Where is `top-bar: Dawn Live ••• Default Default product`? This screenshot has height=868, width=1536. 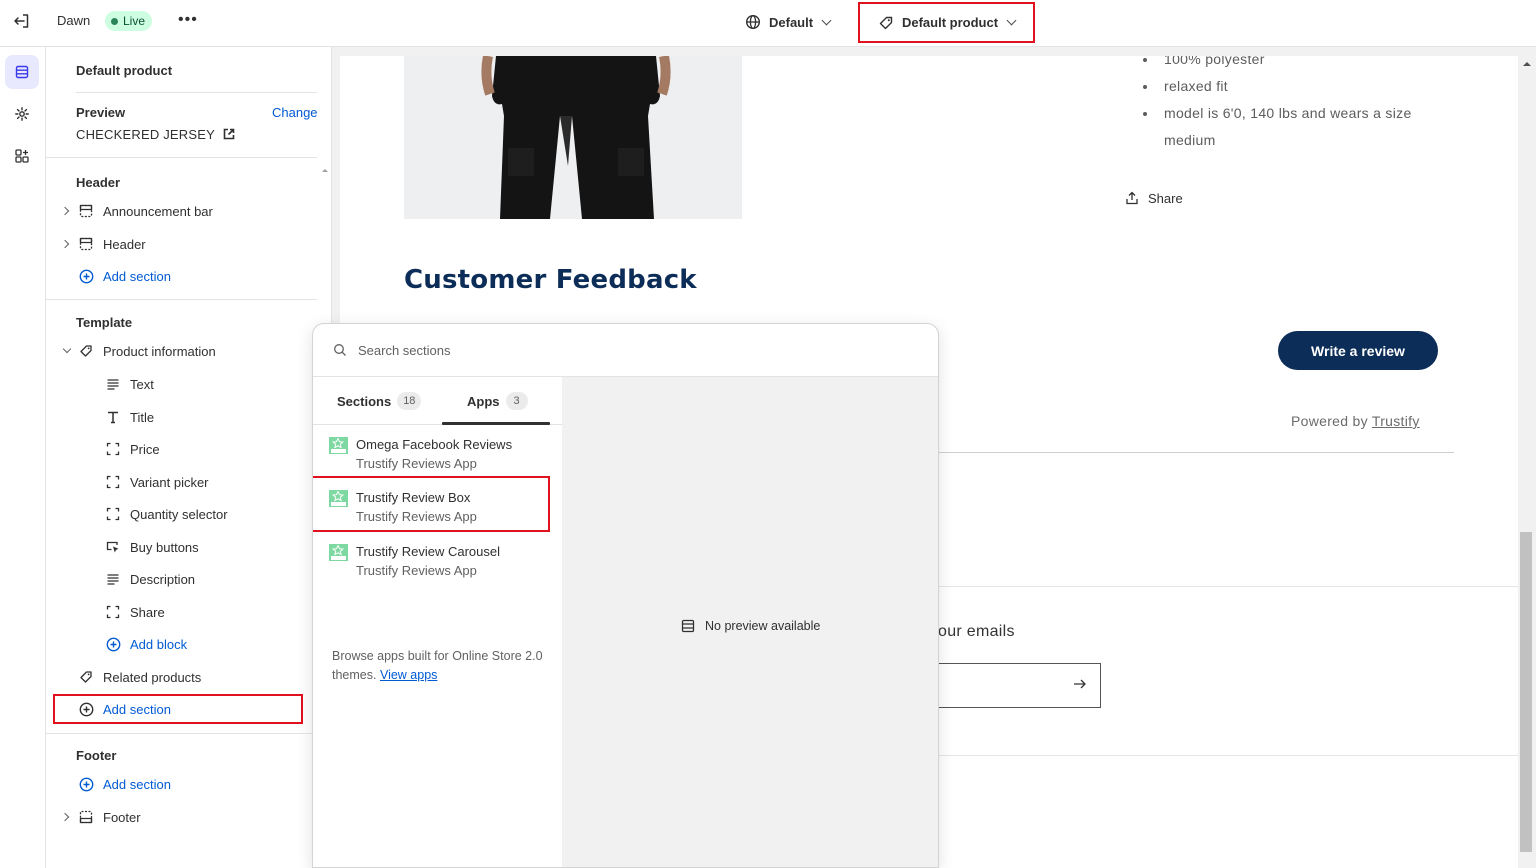
top-bar: Dawn Live ••• Default Default product is located at coordinates (768, 23).